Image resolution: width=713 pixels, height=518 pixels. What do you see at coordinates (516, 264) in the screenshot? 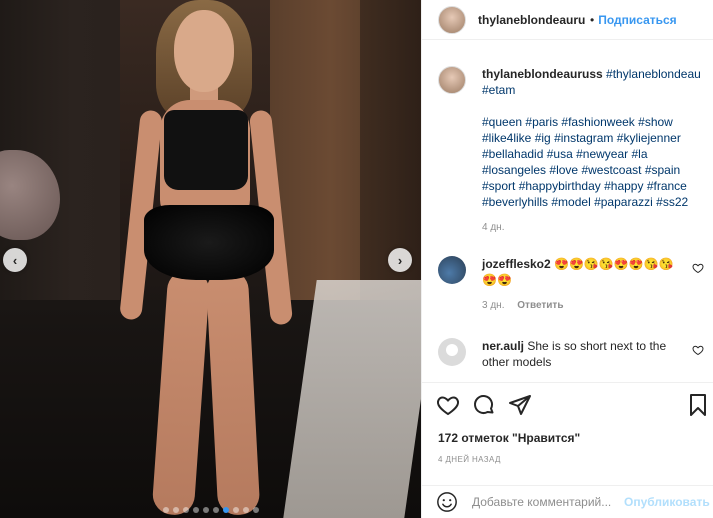
I see `comment-username: jozefflesko2` at bounding box center [516, 264].